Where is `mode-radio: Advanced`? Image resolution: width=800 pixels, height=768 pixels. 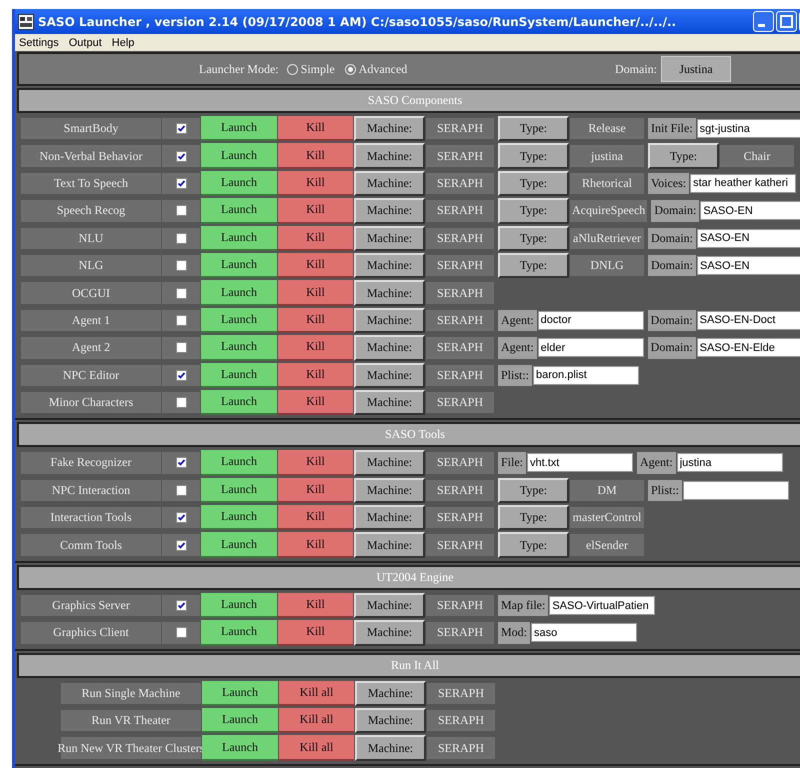
mode-radio: Advanced is located at coordinates (376, 69).